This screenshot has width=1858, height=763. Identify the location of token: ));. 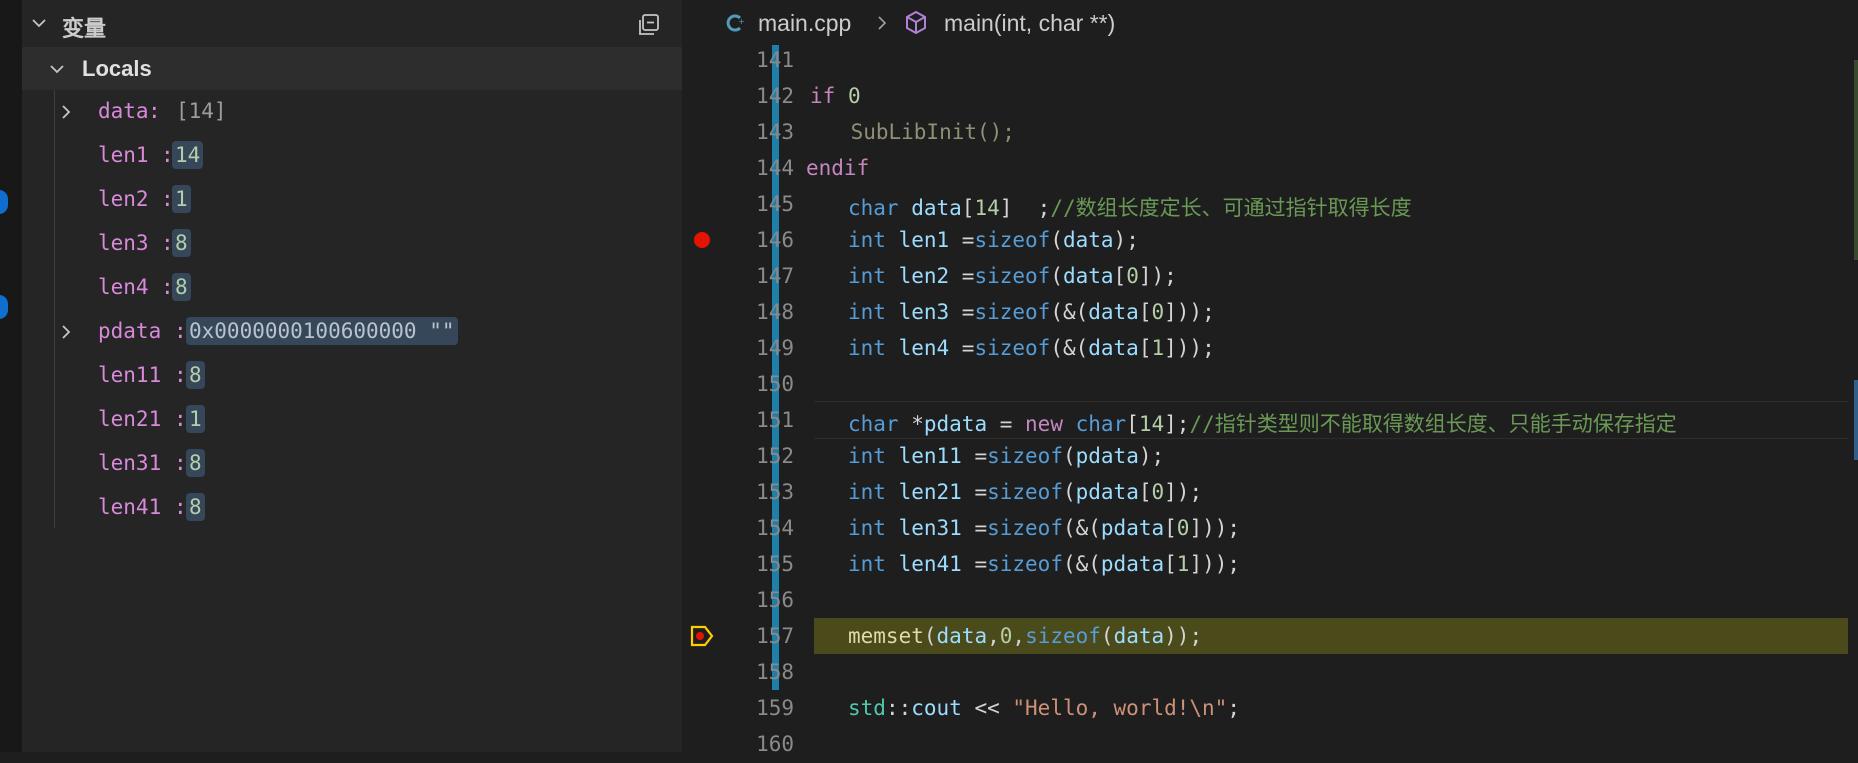
(1183, 636).